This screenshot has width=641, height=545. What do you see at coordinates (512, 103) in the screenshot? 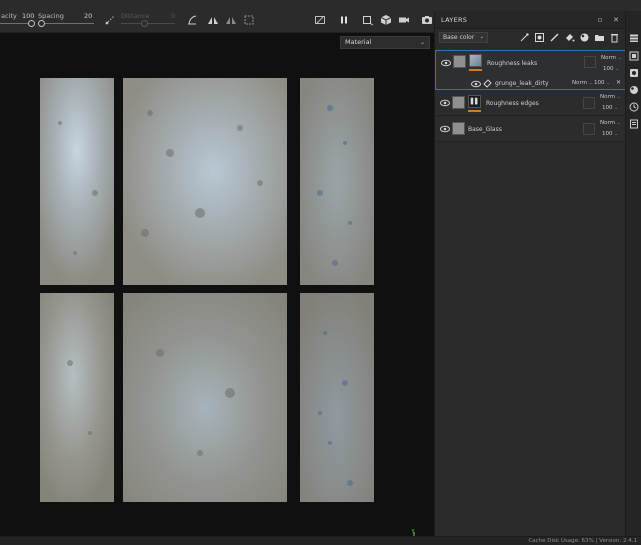
I see `layer-name: Roughness edges` at bounding box center [512, 103].